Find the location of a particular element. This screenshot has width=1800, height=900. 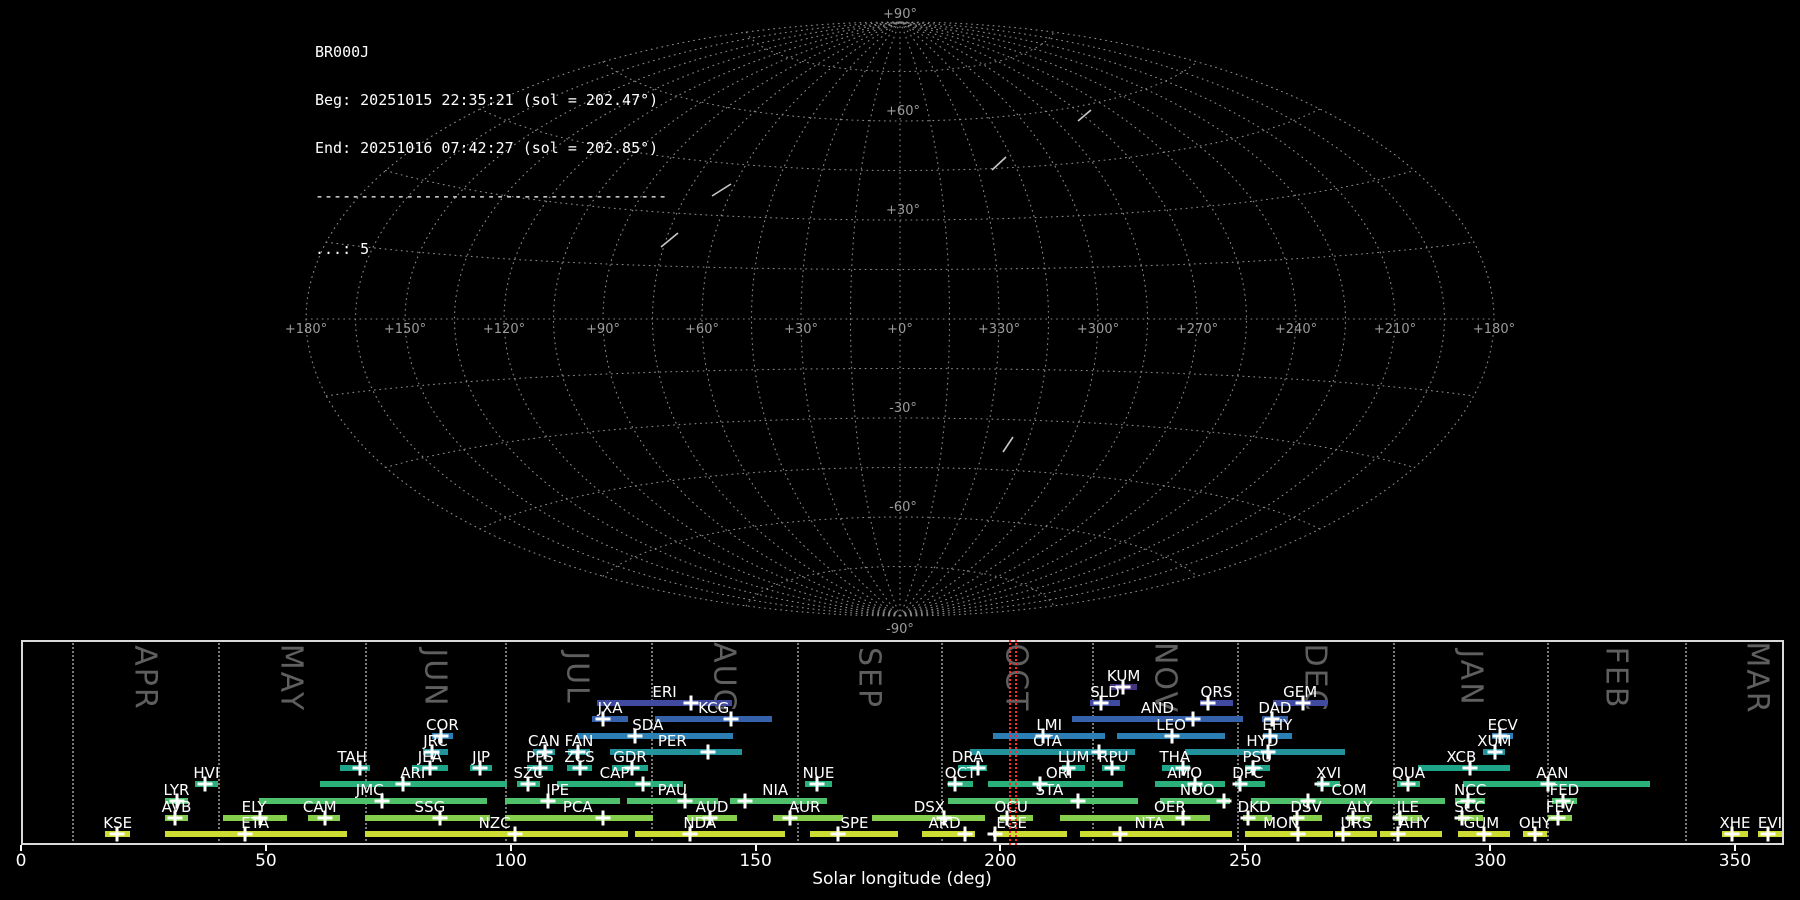

shower-label-fan: FAN is located at coordinates (579, 741).